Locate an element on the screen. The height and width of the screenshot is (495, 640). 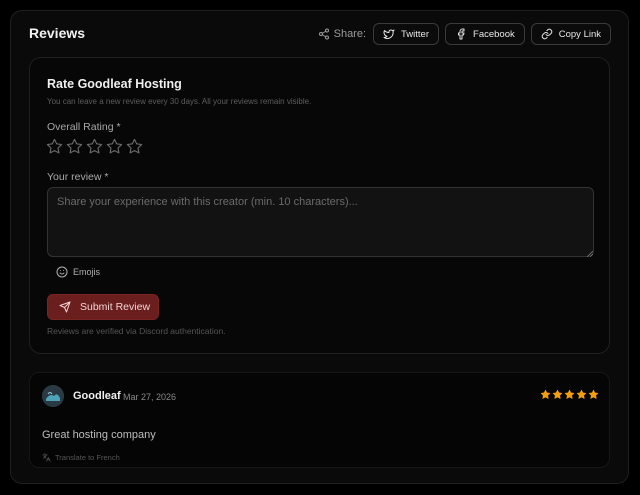
review-author: Goodleaf is located at coordinates (97, 396).